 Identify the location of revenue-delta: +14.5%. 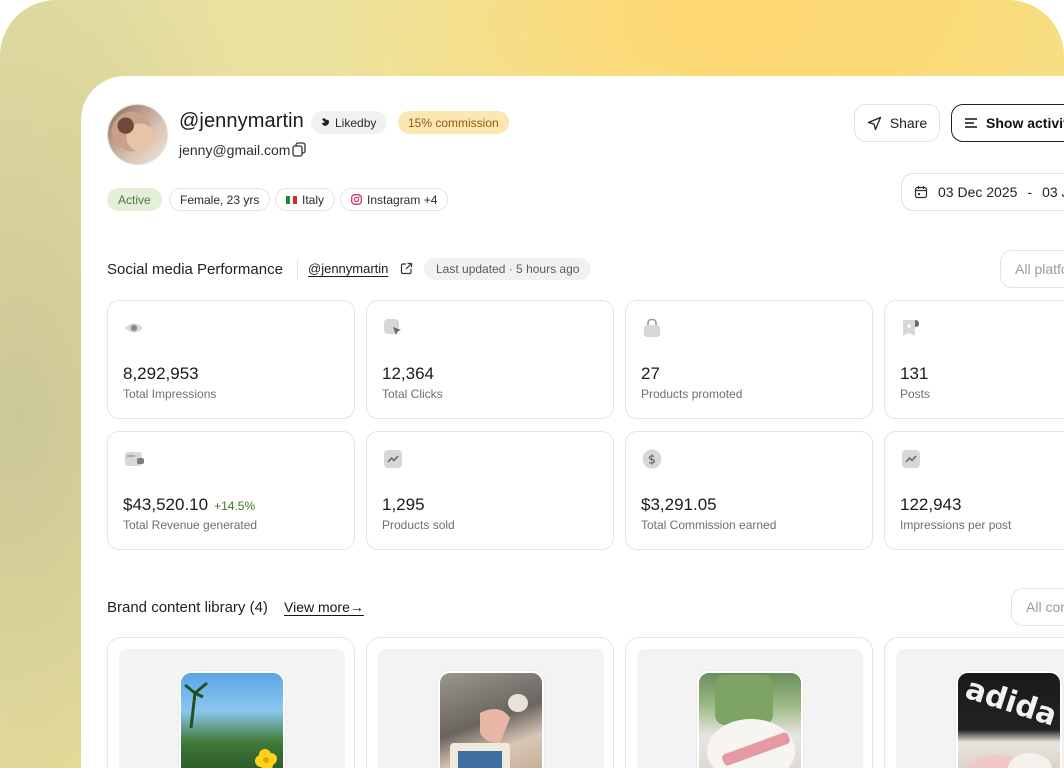
(235, 506).